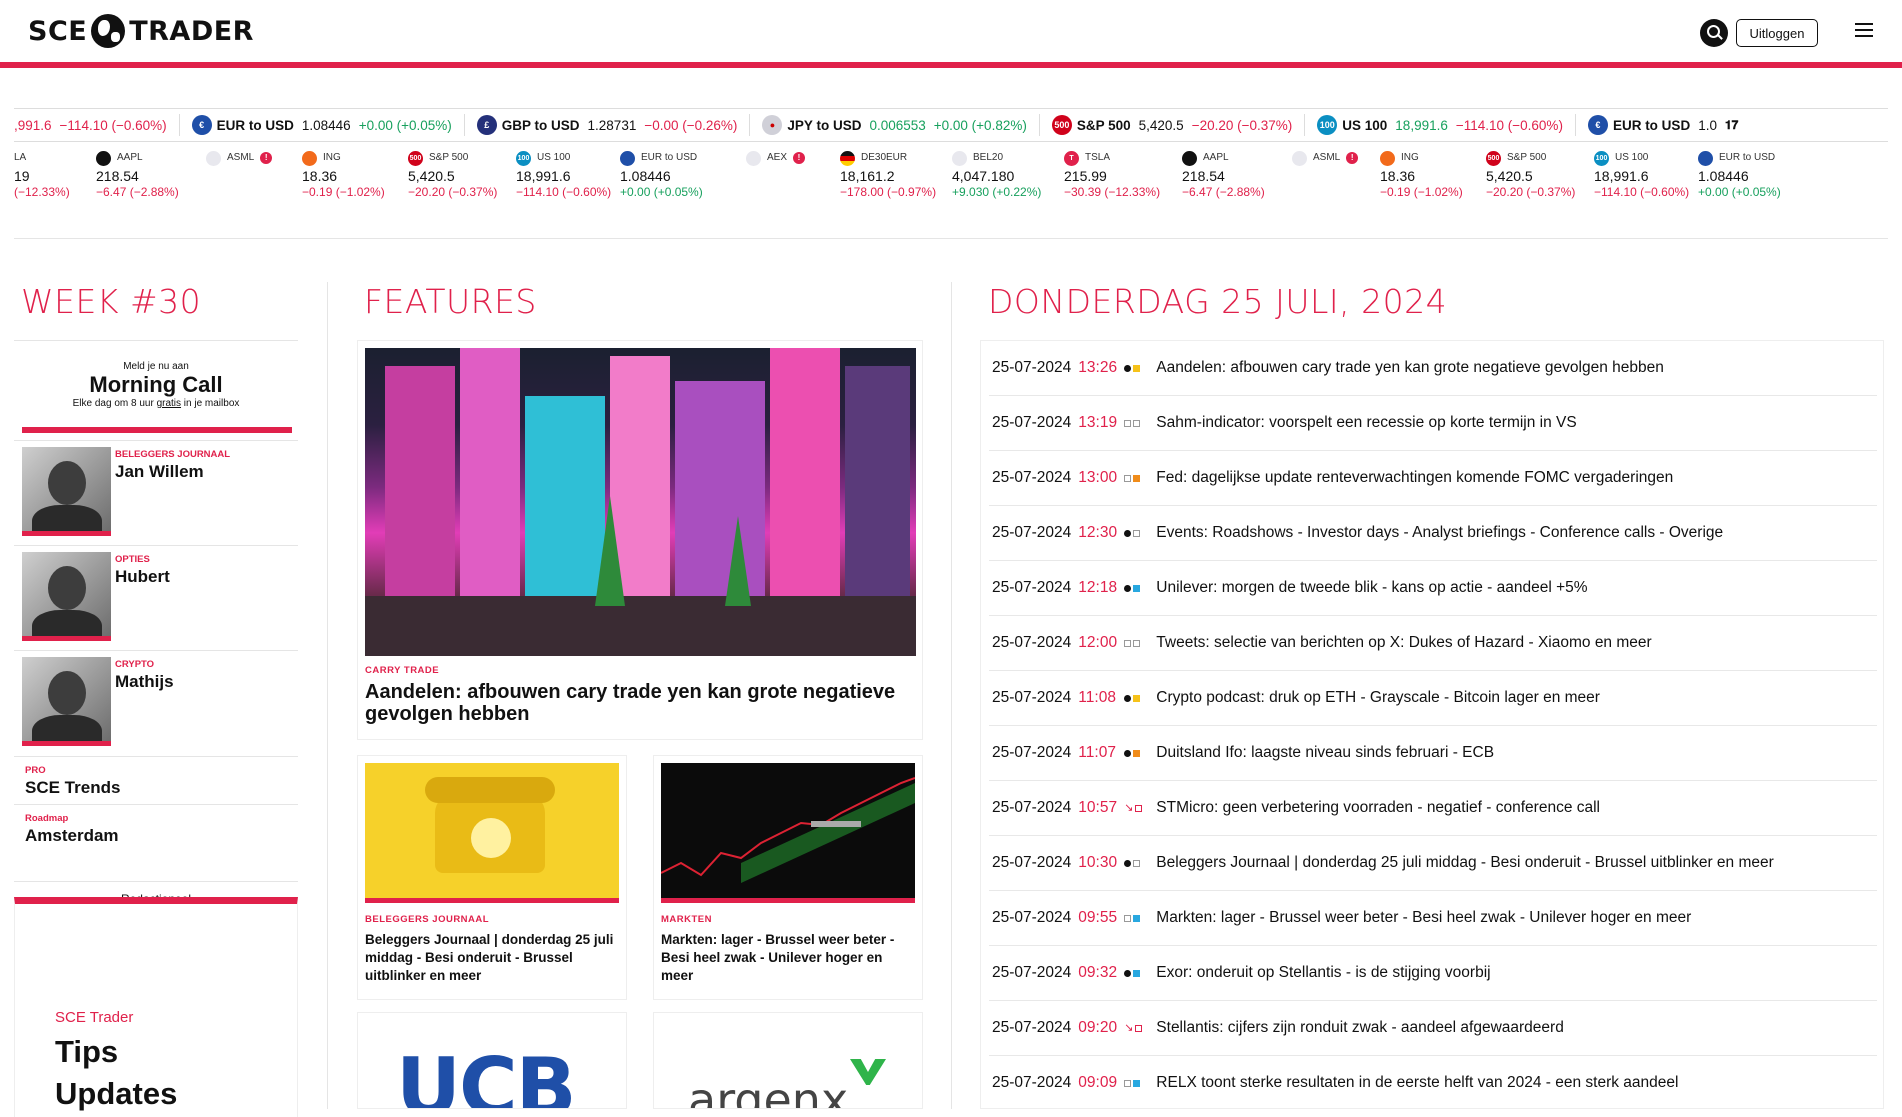 The image size is (1902, 1117). Describe the element at coordinates (888, 175) in the screenshot. I see `ticker-item: DE30EUR 18,161.2 −178.00 (−0.97%)` at that location.